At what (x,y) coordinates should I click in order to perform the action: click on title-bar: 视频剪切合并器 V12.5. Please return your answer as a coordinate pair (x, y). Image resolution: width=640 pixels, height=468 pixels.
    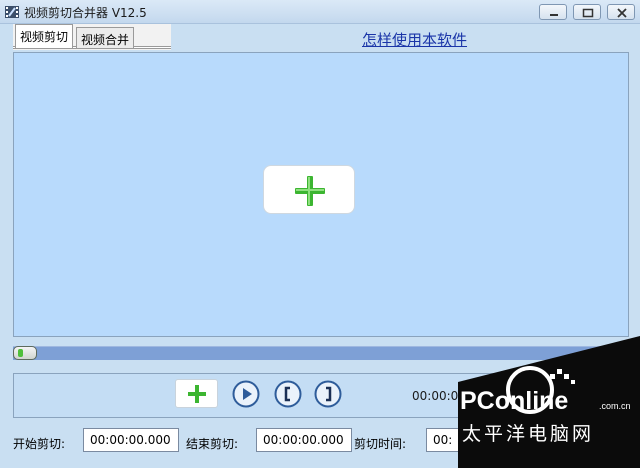
    Looking at the image, I should click on (320, 12).